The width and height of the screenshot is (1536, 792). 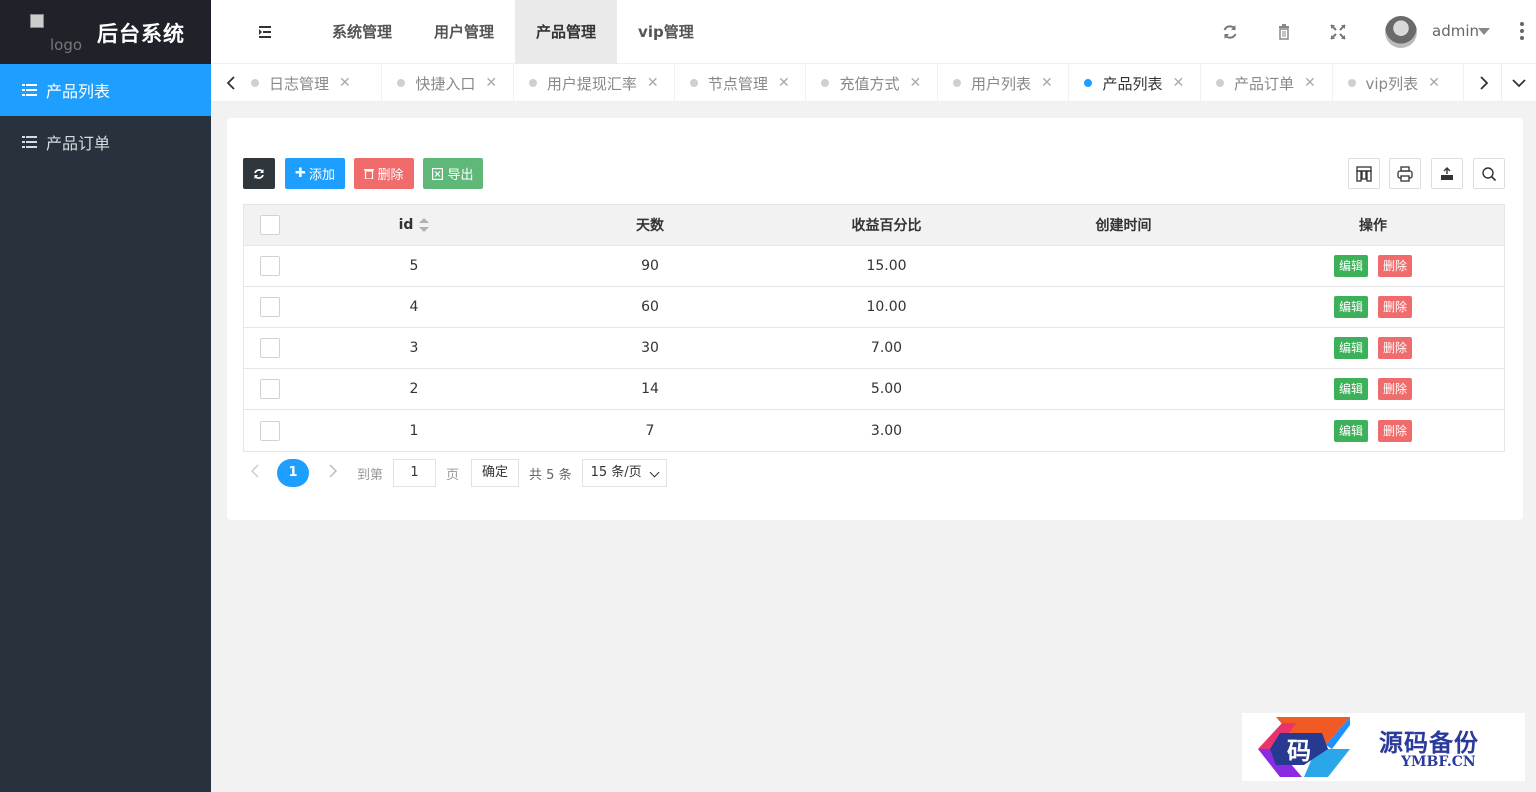 I want to click on avatar, so click(x=1401, y=32).